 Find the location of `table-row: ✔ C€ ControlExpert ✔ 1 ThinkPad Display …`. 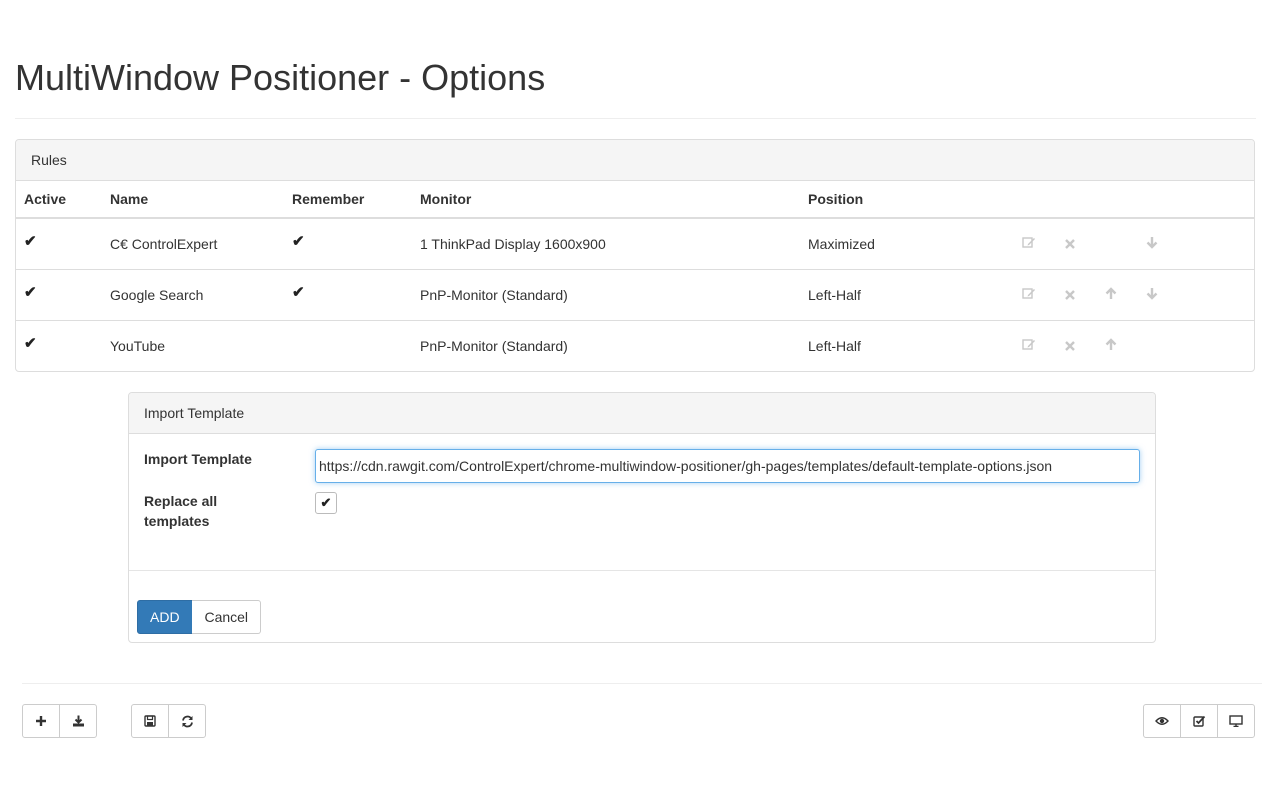

table-row: ✔ C€ ControlExpert ✔ 1 ThinkPad Display … is located at coordinates (635, 243).